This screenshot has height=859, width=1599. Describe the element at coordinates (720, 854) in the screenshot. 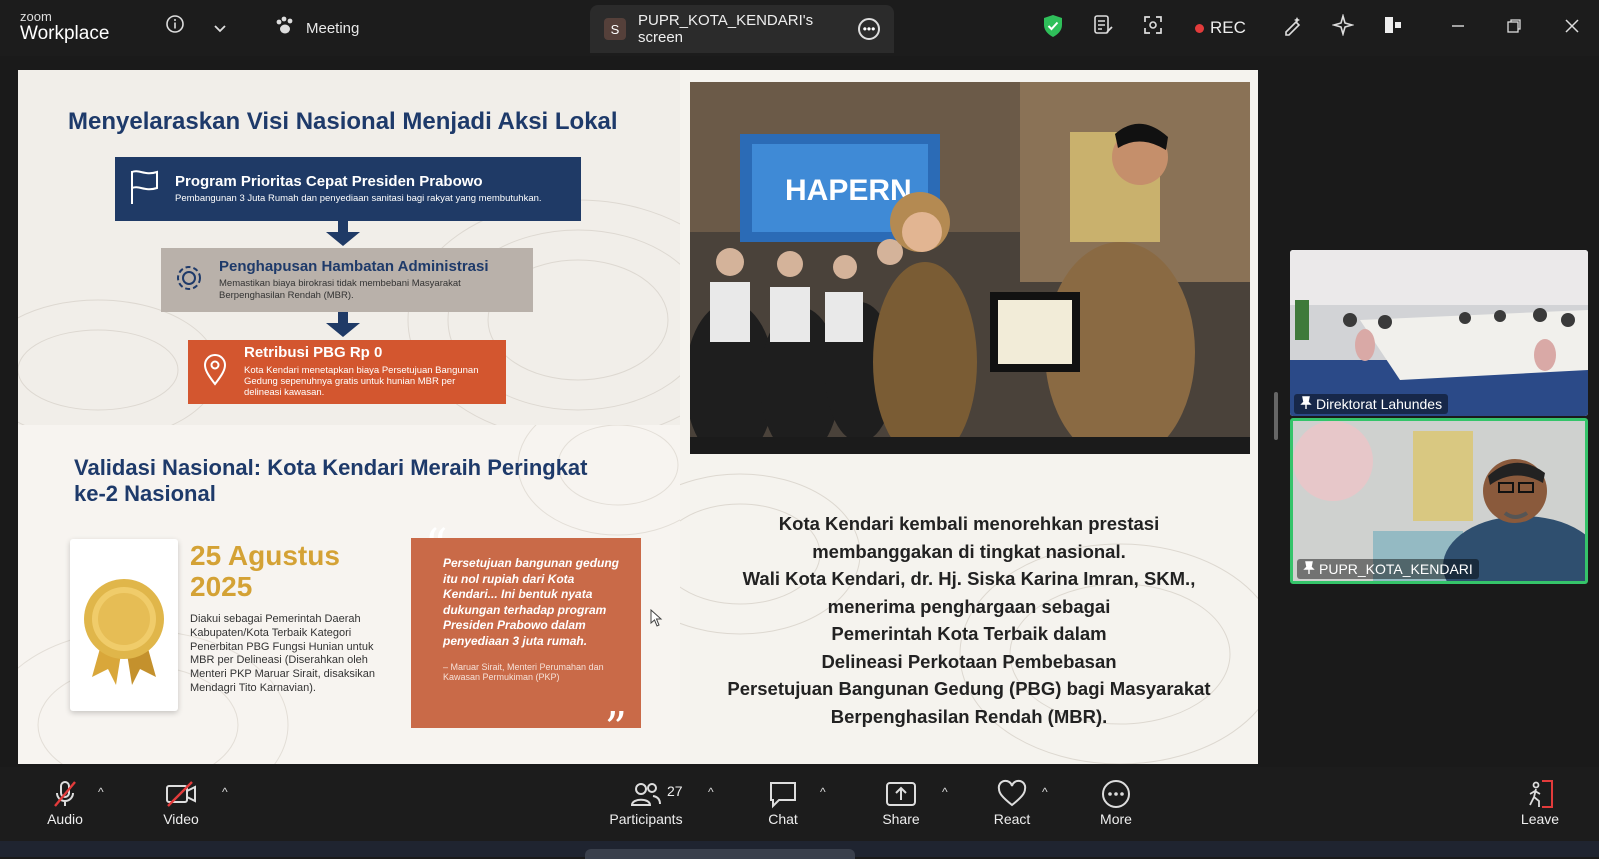

I see `taskbar-search` at that location.